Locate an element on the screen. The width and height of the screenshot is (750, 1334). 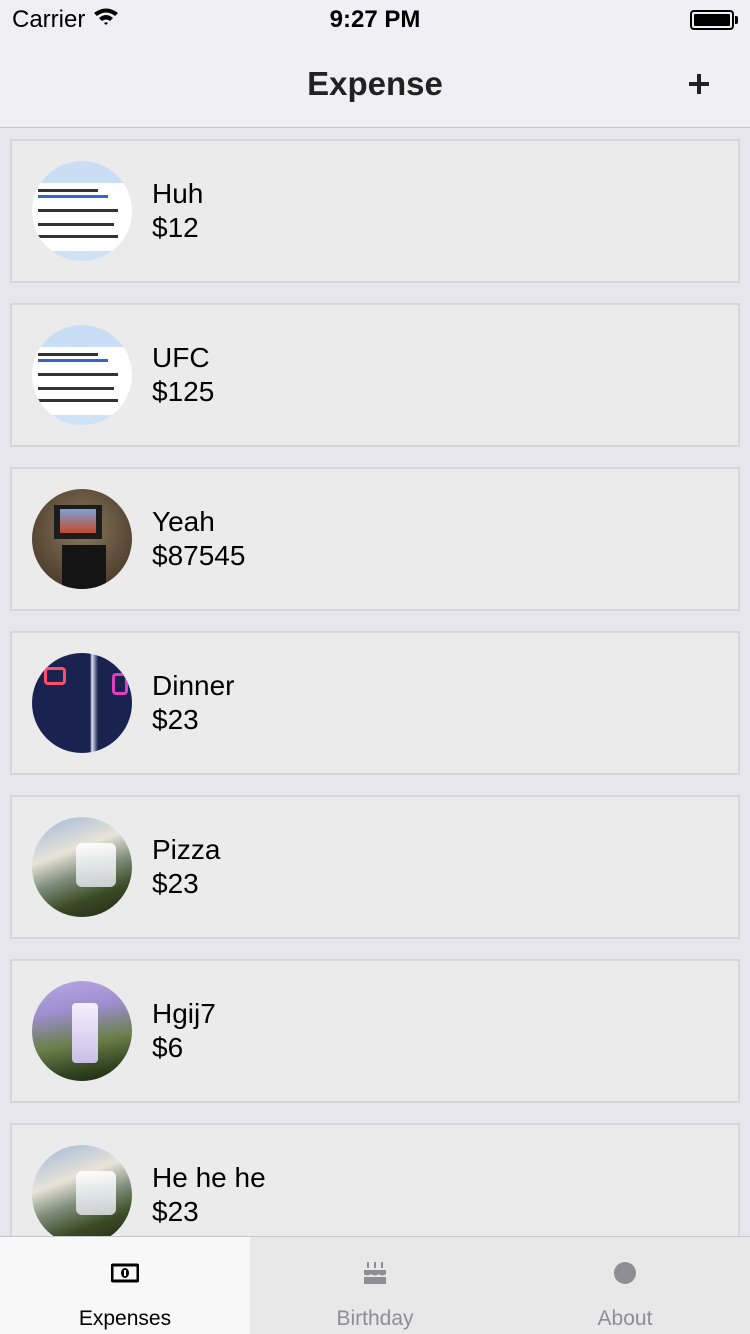
expense-card: Yeah $87545 is located at coordinates (375, 539).